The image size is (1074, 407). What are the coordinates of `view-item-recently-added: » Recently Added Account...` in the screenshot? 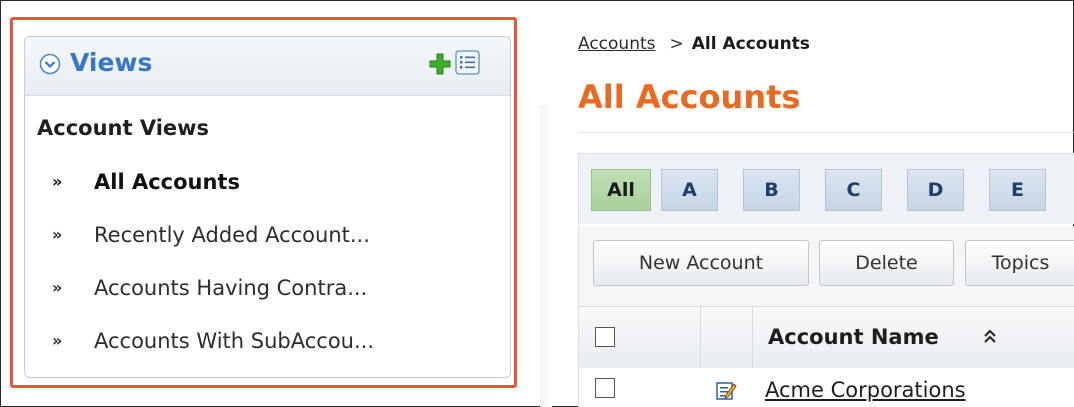 It's located at (211, 235).